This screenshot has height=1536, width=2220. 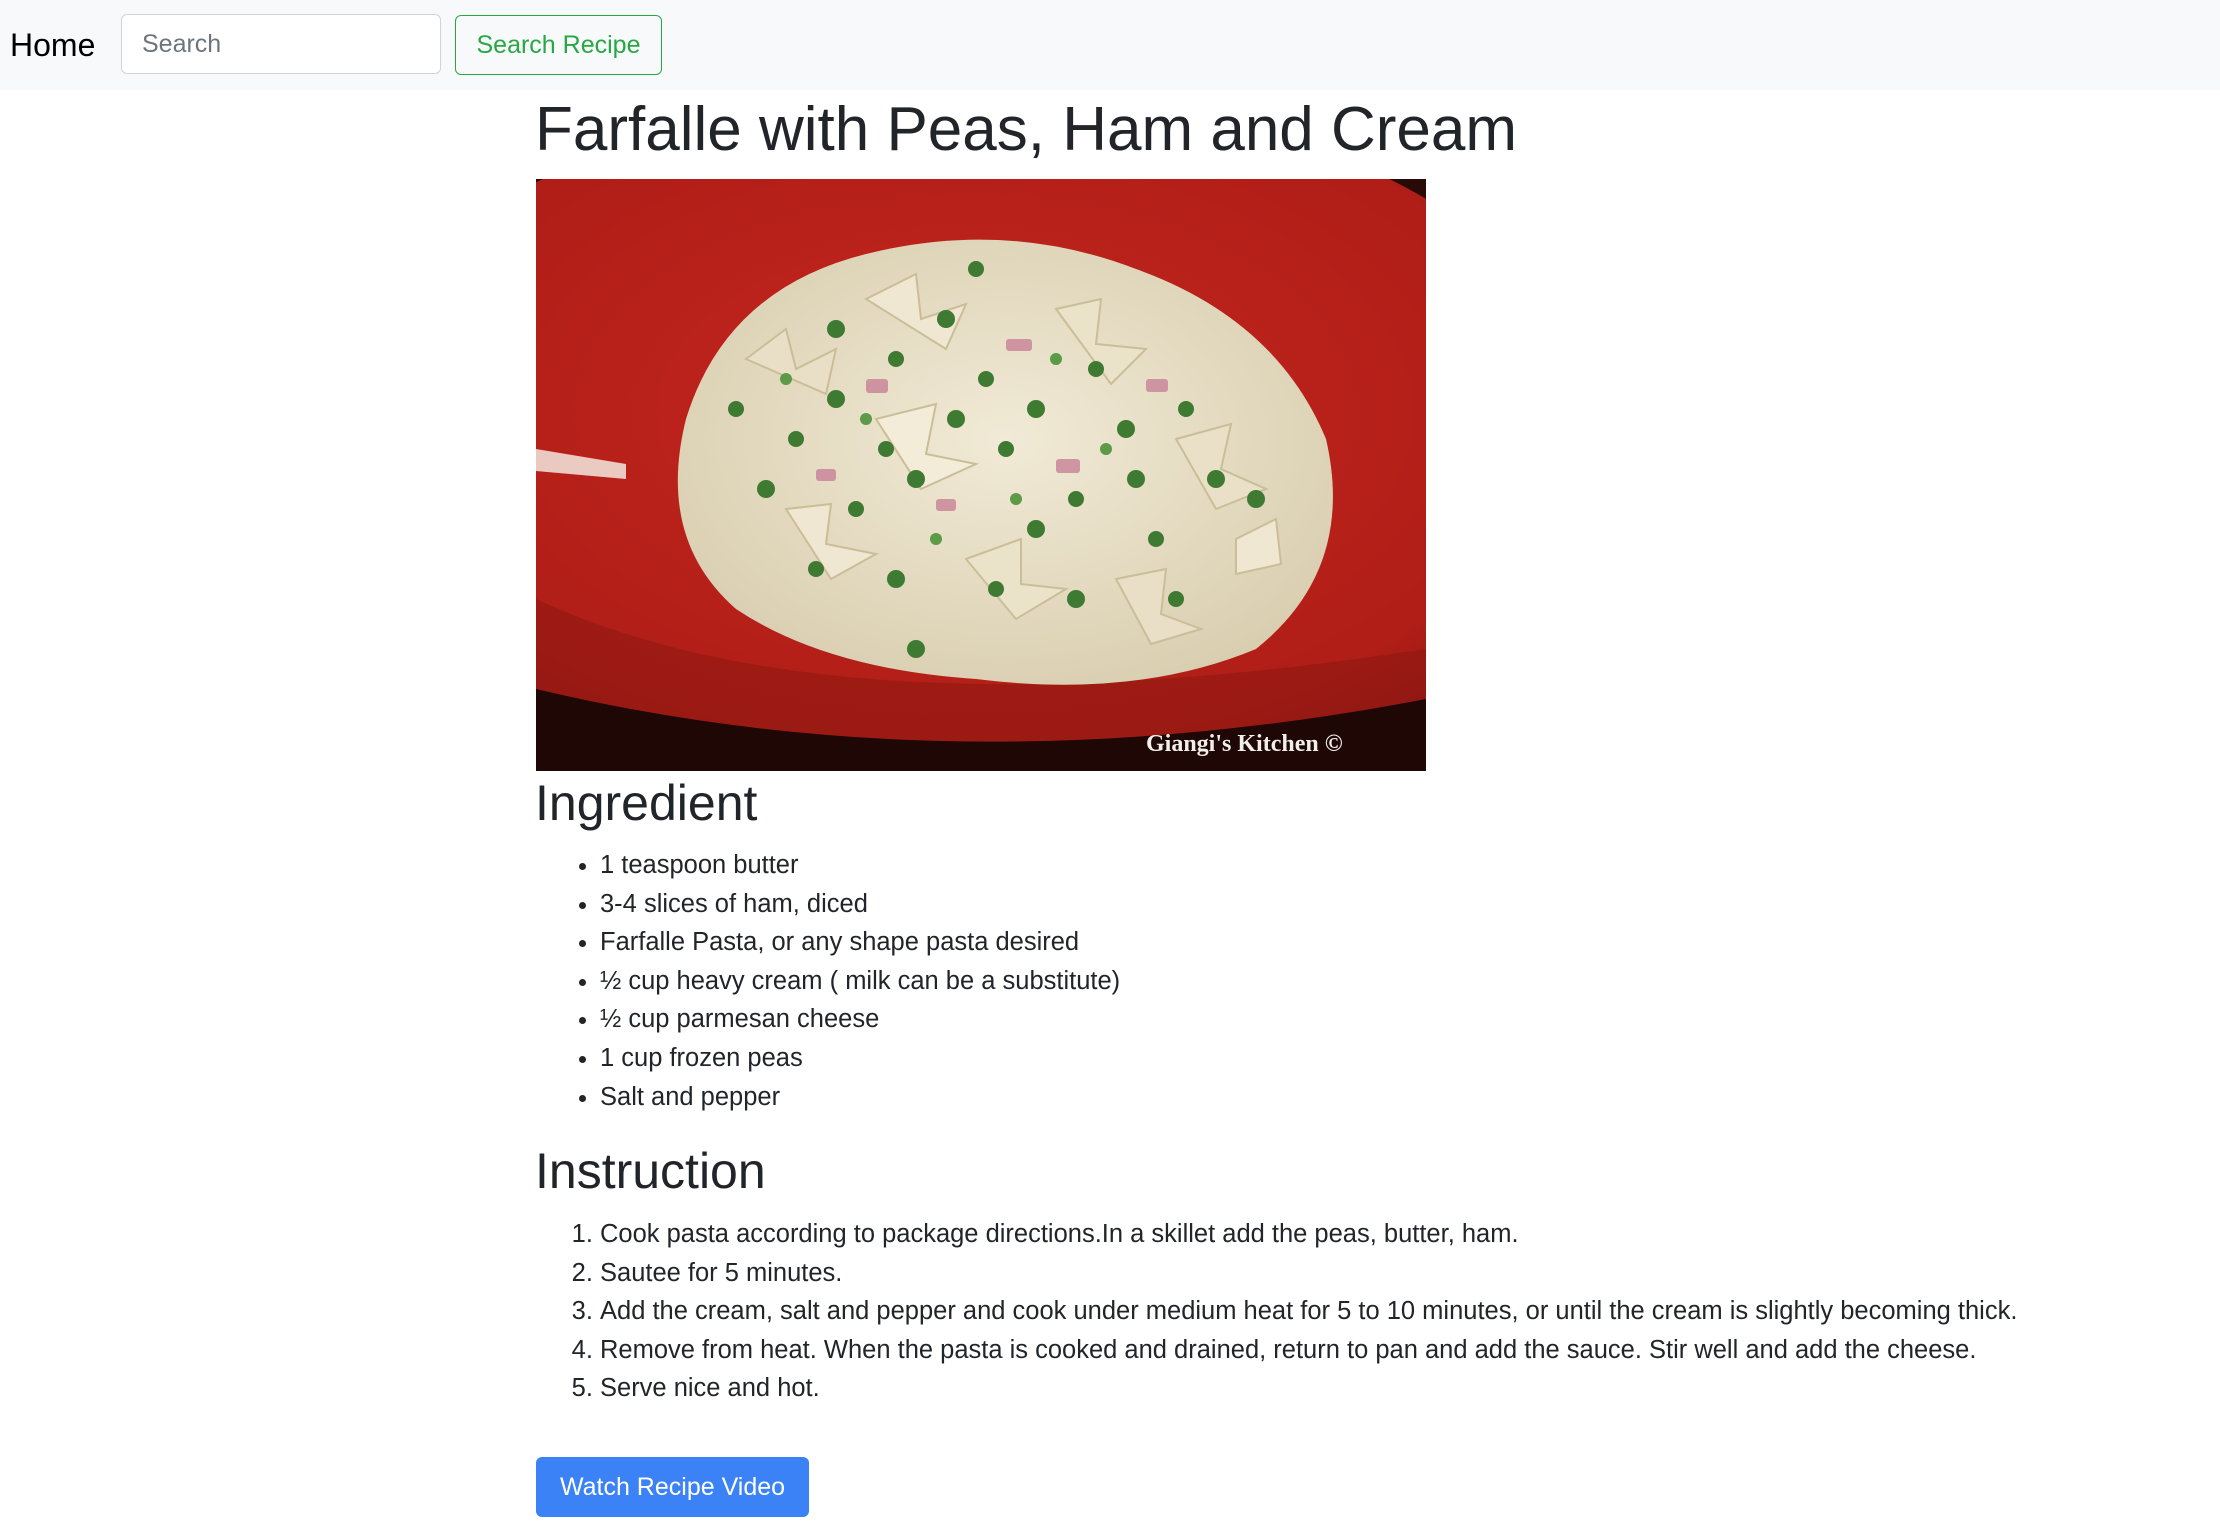 I want to click on ingredient-heading: Ingredient, so click(x=646, y=803).